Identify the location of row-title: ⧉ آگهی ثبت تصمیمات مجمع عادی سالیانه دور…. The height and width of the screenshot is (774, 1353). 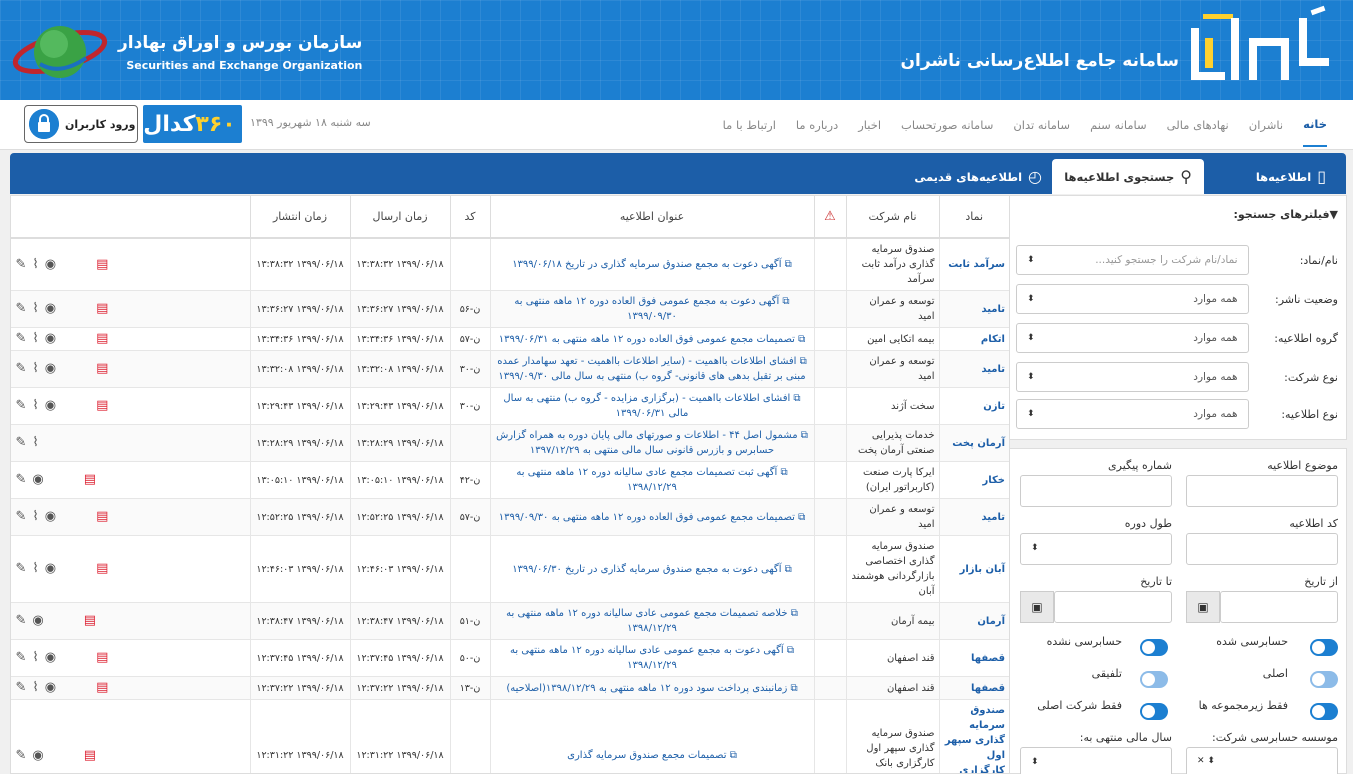
(651, 480).